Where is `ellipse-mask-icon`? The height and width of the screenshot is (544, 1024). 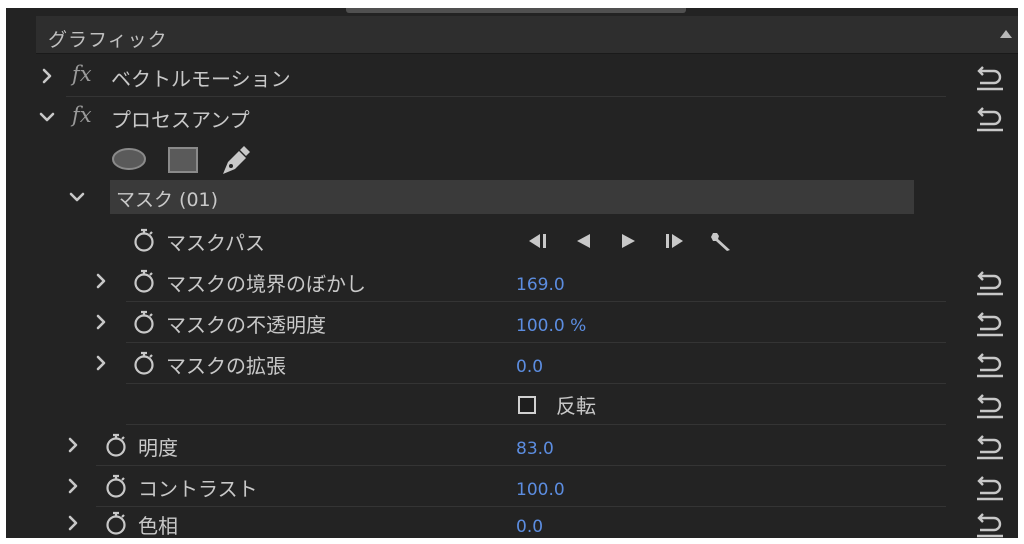 ellipse-mask-icon is located at coordinates (129, 161).